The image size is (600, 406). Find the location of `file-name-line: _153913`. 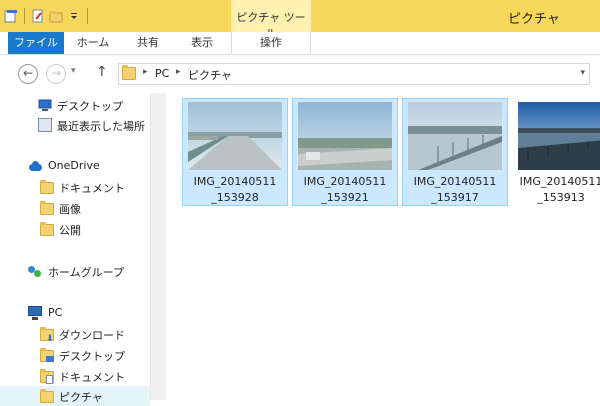

file-name-line: _153913 is located at coordinates (561, 197).